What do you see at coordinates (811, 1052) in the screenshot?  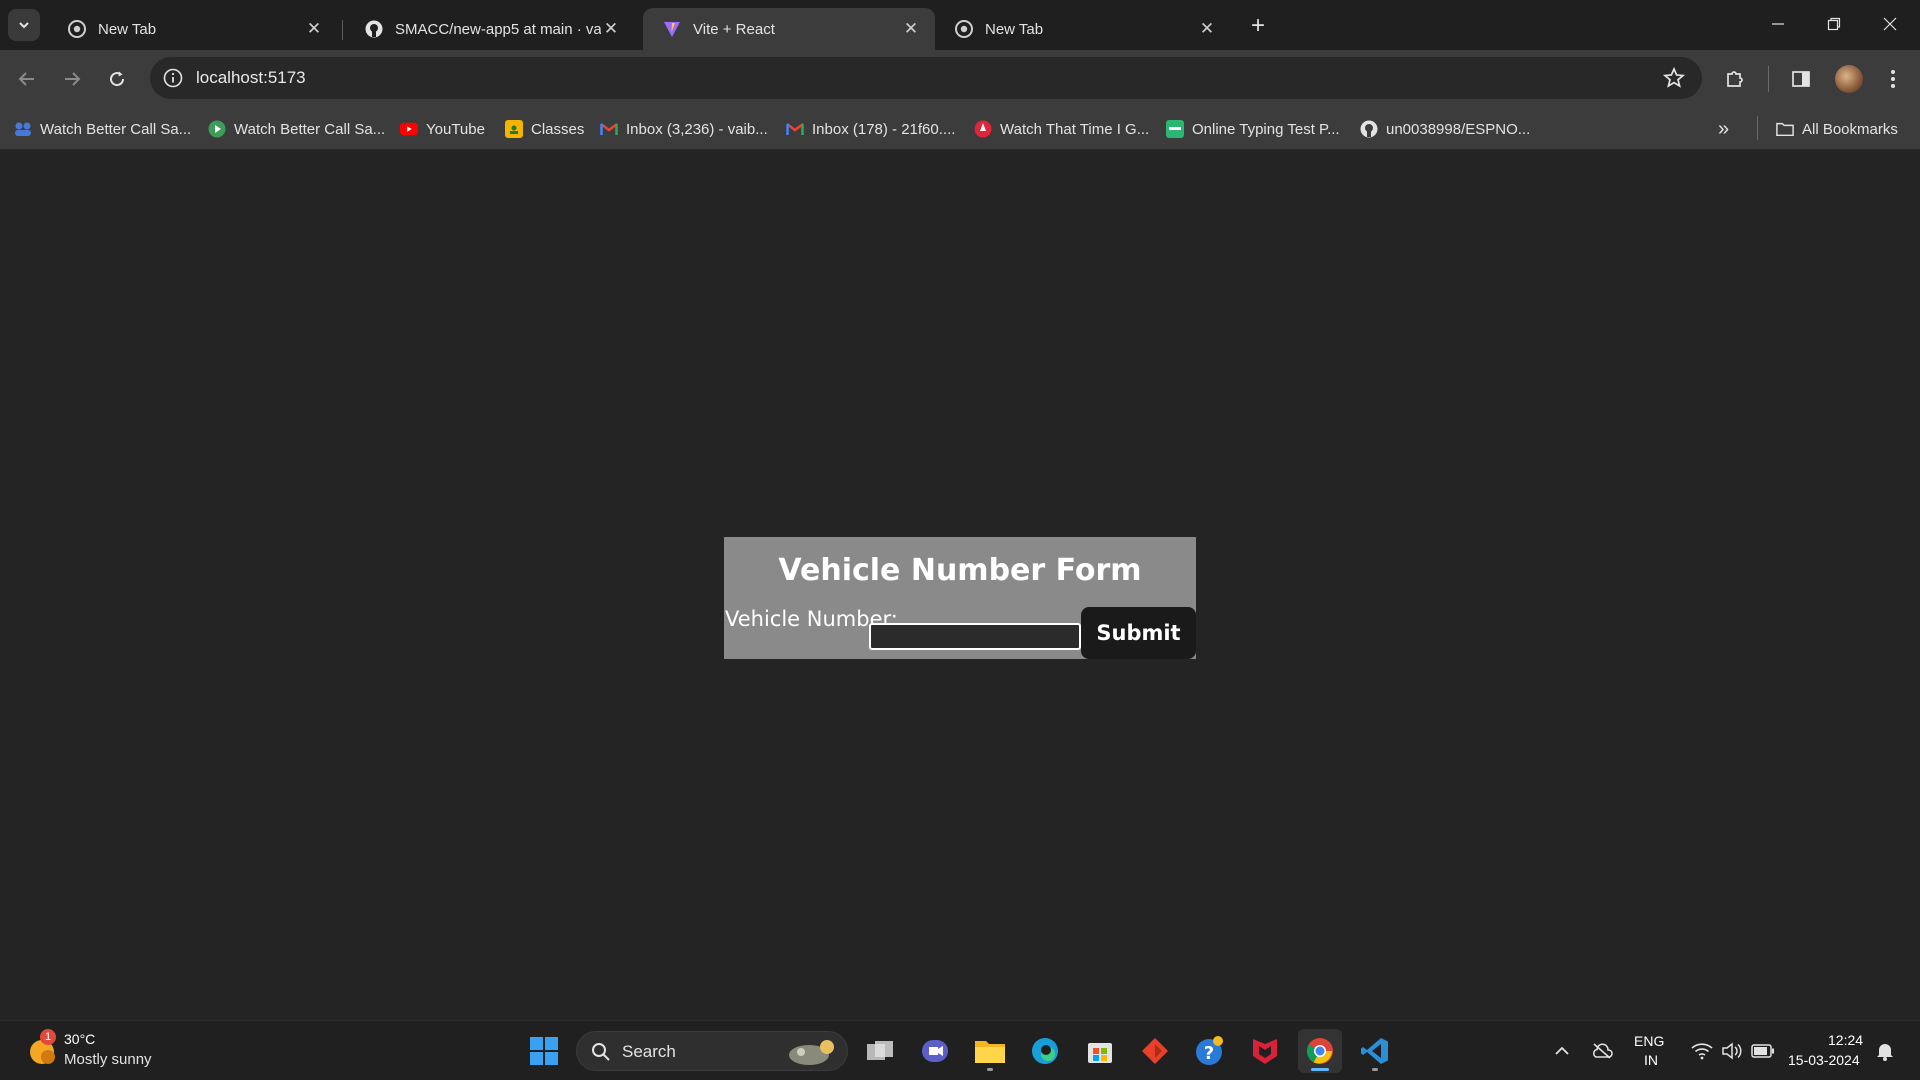 I see `search-highlight-icon` at bounding box center [811, 1052].